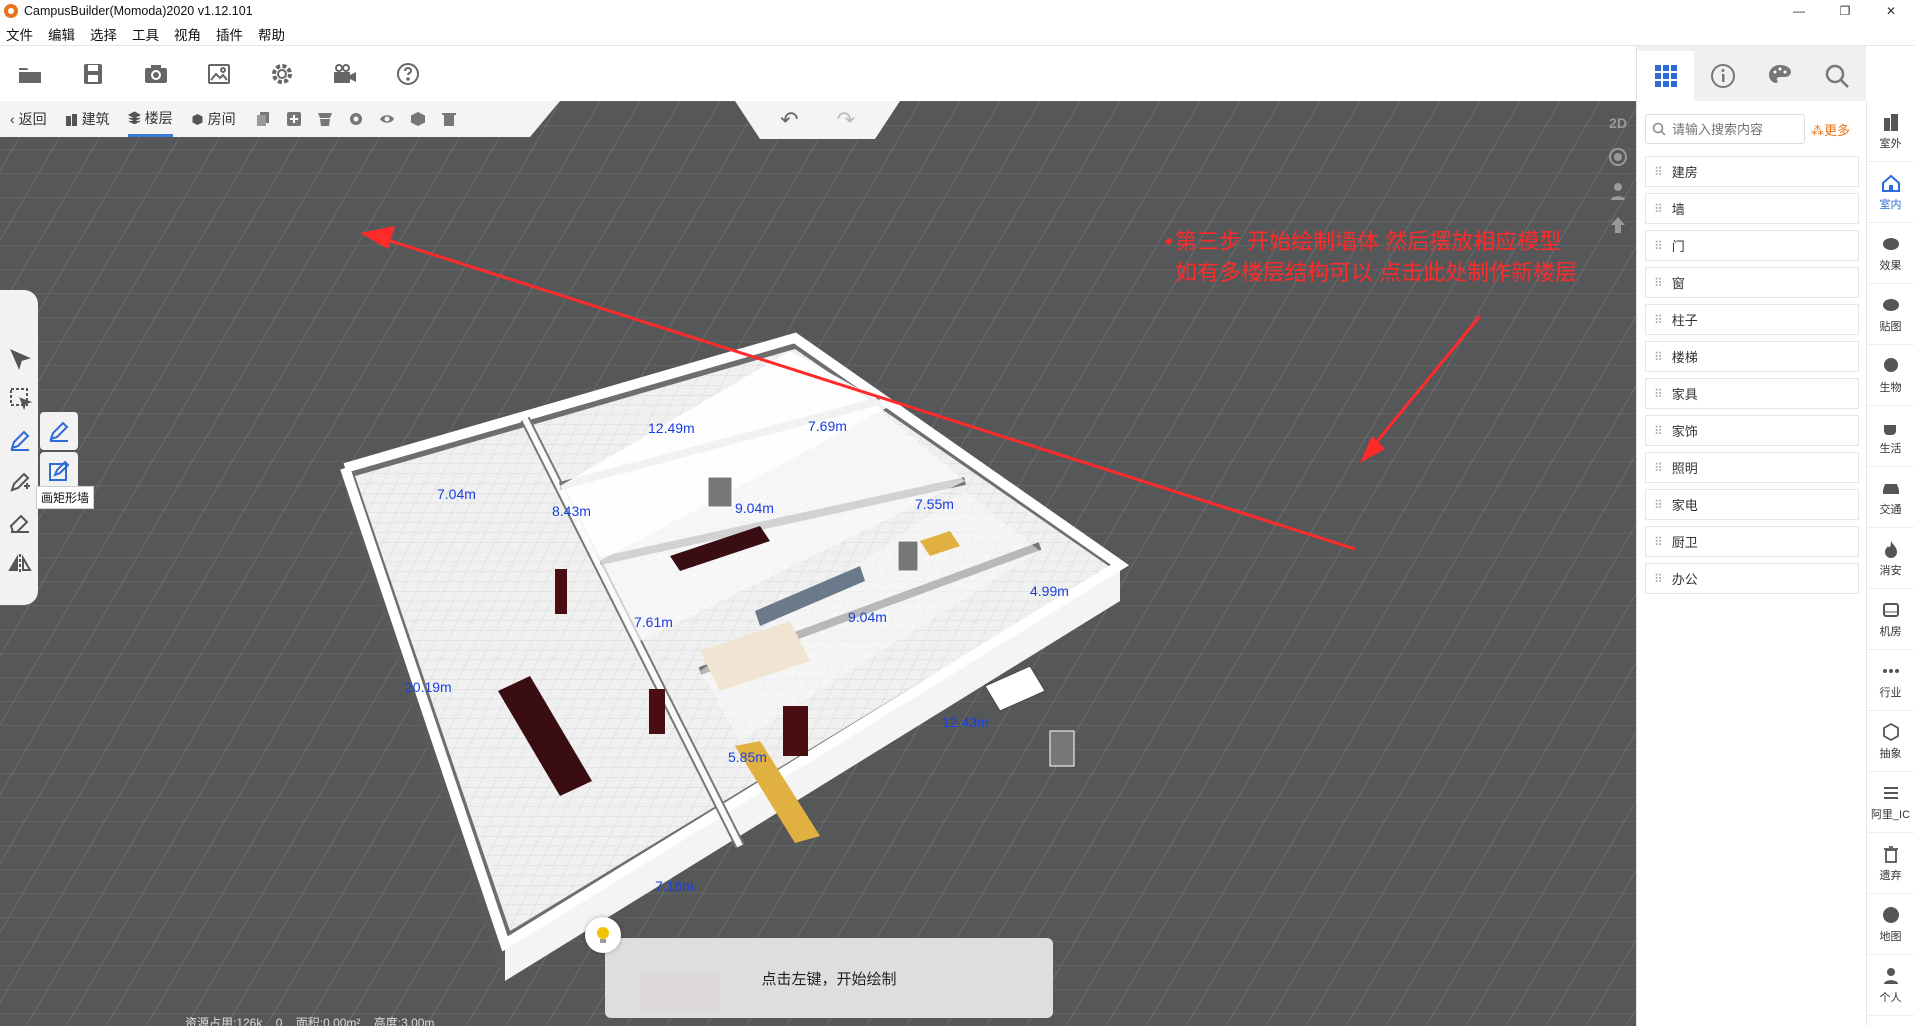 This screenshot has width=1914, height=1026. What do you see at coordinates (20, 564) in the screenshot?
I see `mirror-flip-icon` at bounding box center [20, 564].